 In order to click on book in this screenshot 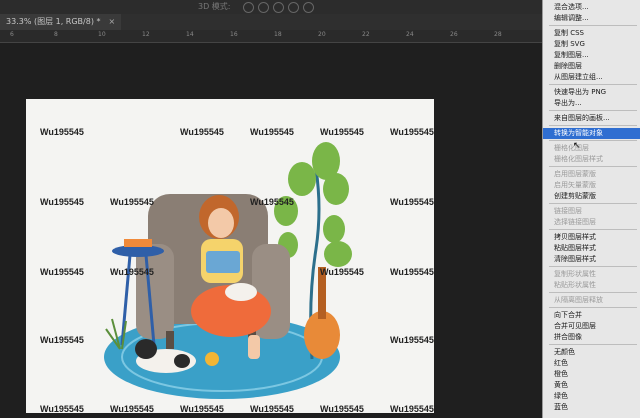, I will do `click(223, 262)`.